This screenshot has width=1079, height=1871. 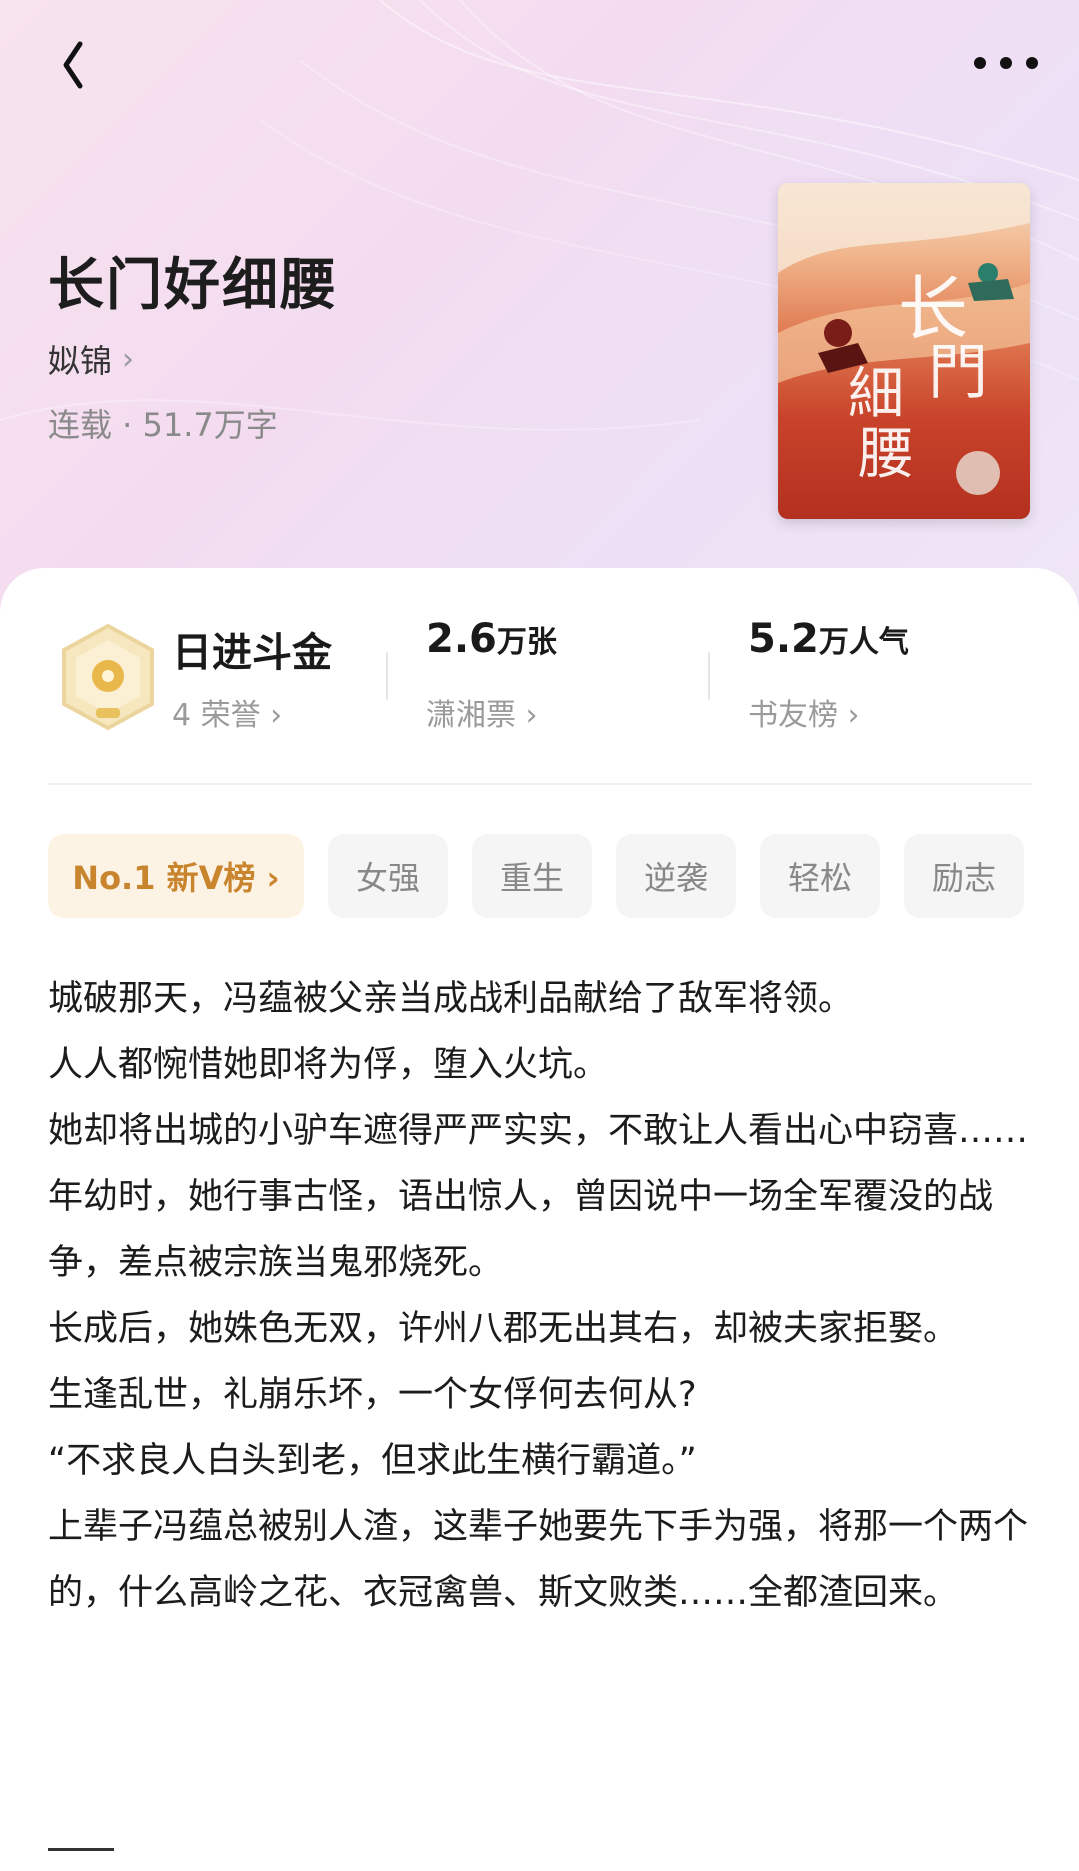 What do you see at coordinates (958, 373) in the screenshot?
I see `svg-text: 門` at bounding box center [958, 373].